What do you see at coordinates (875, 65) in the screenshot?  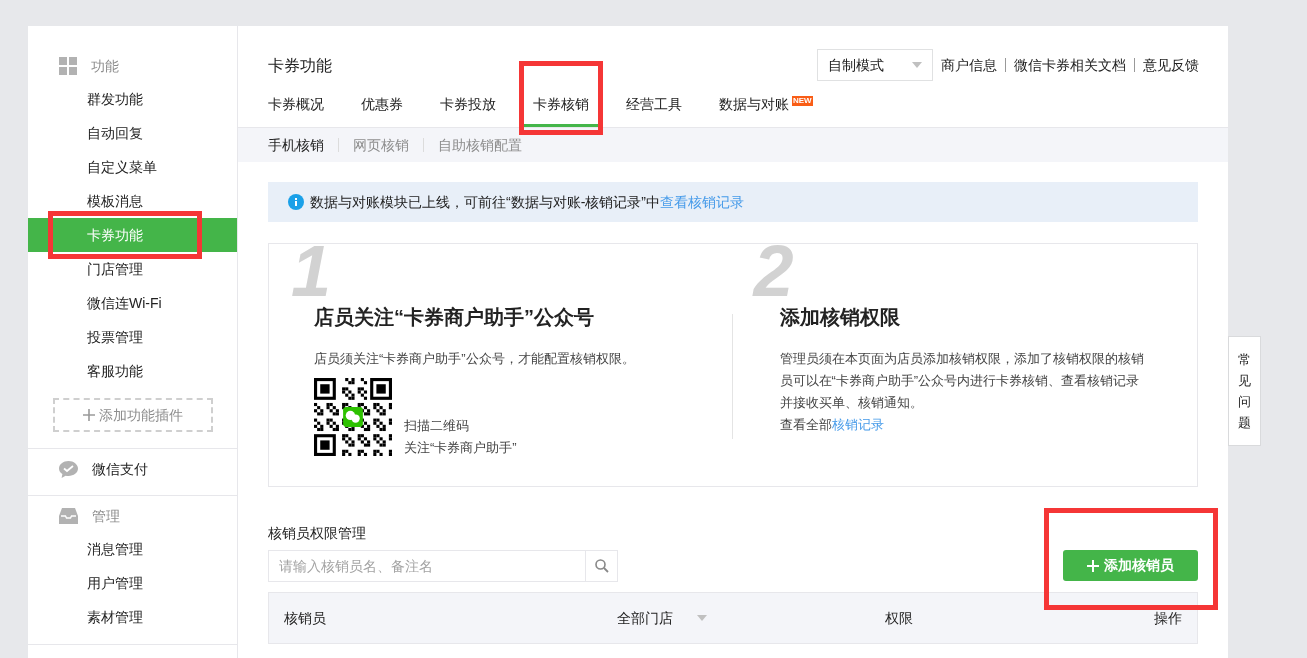 I see `mode-select: 自制模式` at bounding box center [875, 65].